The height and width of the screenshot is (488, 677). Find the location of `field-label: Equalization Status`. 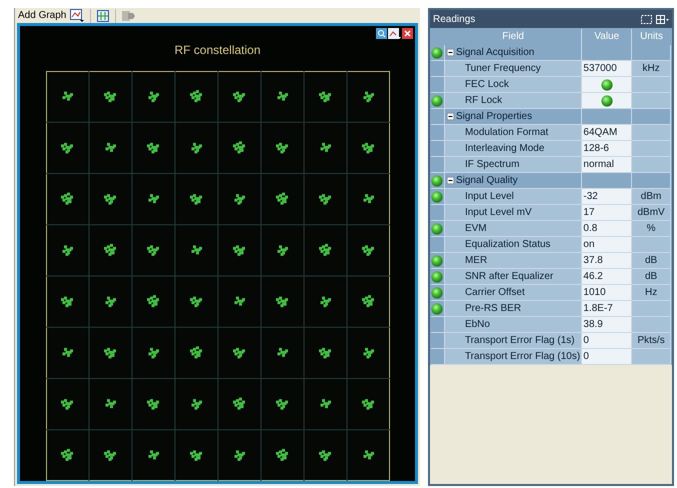

field-label: Equalization Status is located at coordinates (507, 245).